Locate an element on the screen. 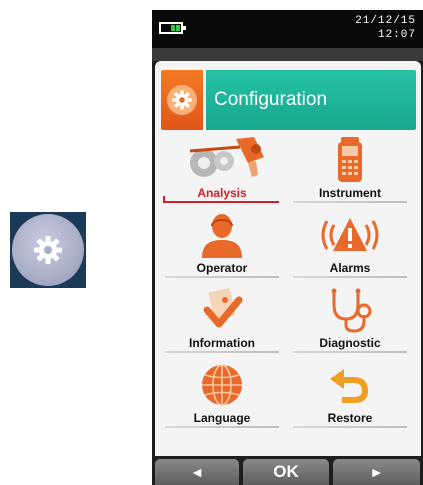 Image resolution: width=423 pixels, height=485 pixels. top-bezel is located at coordinates (287, 54).